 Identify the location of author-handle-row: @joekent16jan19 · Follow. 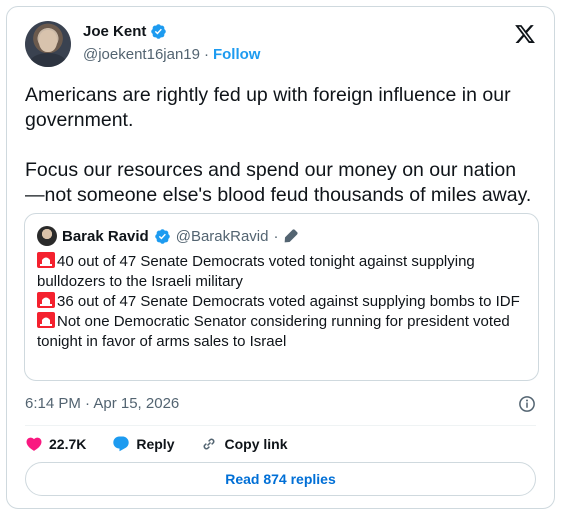
(171, 54).